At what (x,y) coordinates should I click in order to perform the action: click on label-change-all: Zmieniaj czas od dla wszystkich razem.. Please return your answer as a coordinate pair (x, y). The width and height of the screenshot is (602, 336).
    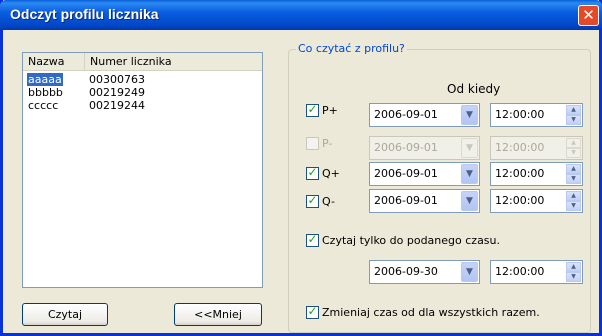
    Looking at the image, I should click on (431, 312).